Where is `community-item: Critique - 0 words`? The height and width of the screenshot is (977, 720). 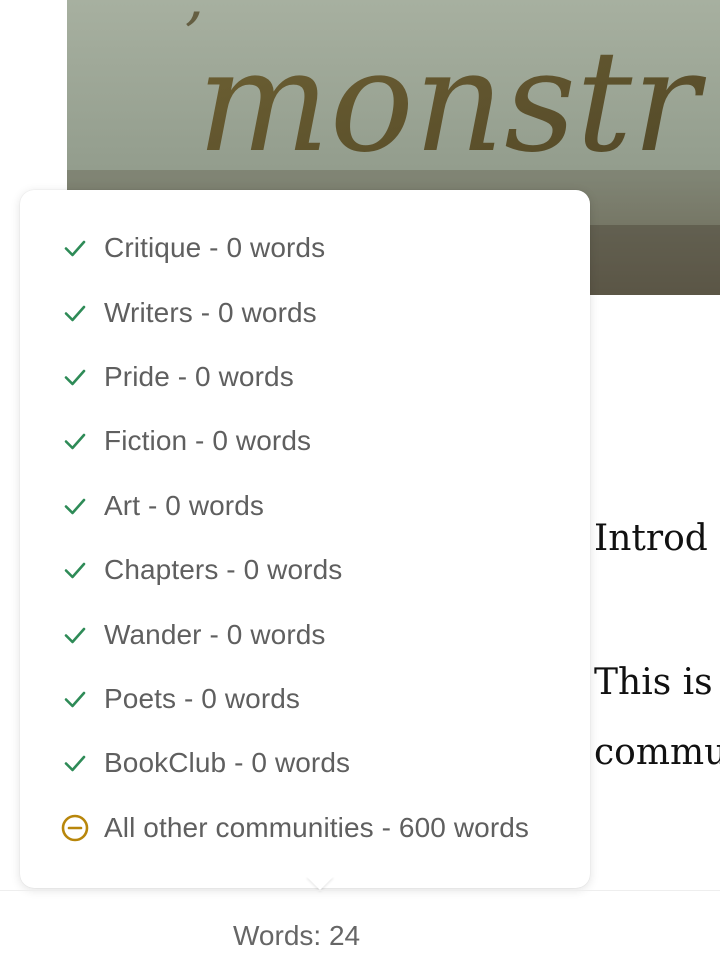 community-item: Critique - 0 words is located at coordinates (305, 248).